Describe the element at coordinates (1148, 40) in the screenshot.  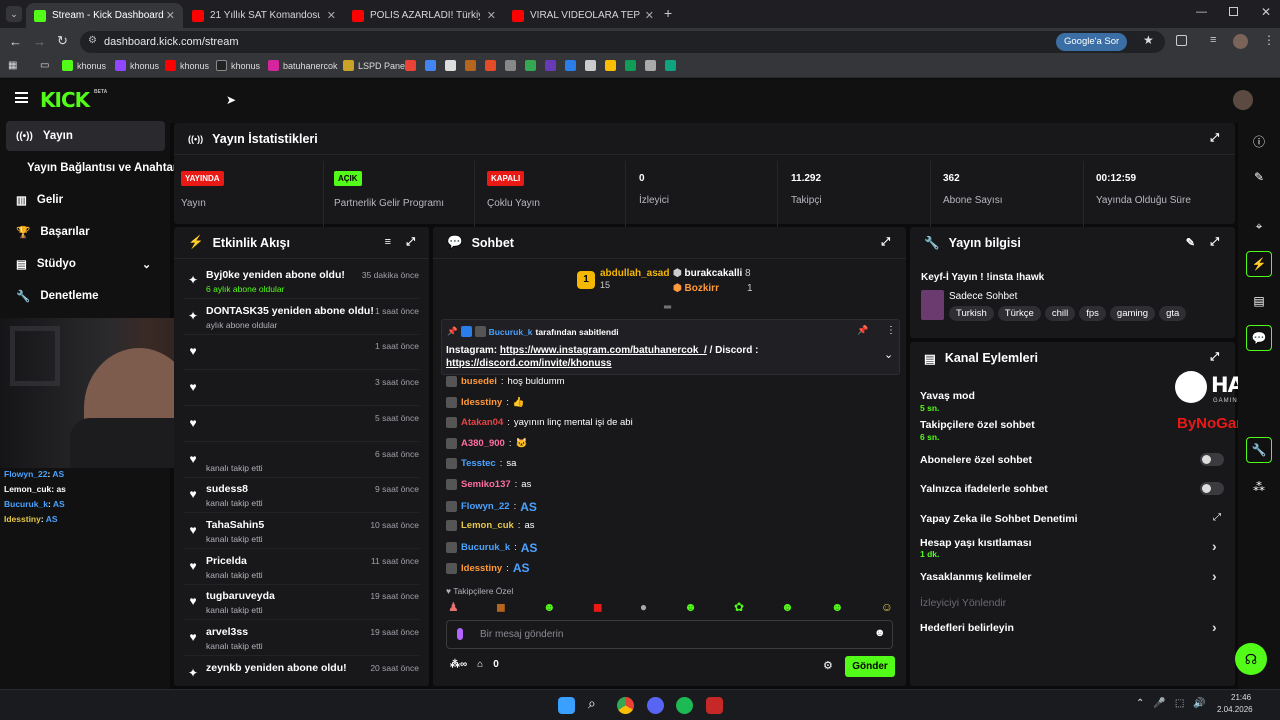
I see `bookmark-star-icon: ★` at that location.